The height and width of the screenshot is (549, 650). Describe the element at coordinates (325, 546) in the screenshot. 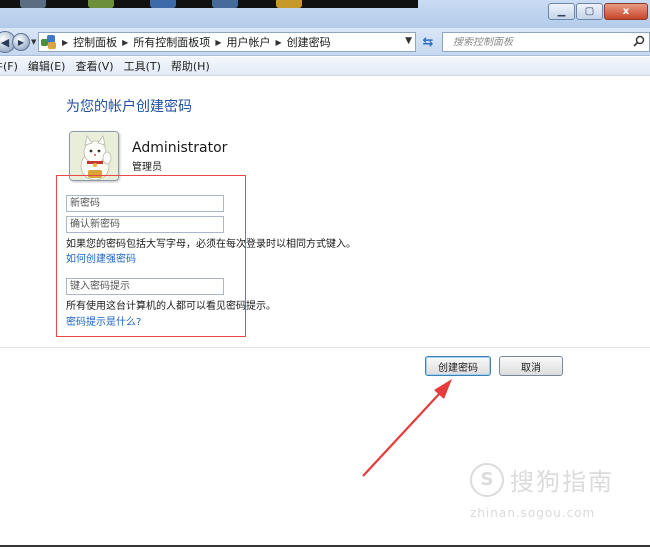

I see `window-bottom-edge` at that location.